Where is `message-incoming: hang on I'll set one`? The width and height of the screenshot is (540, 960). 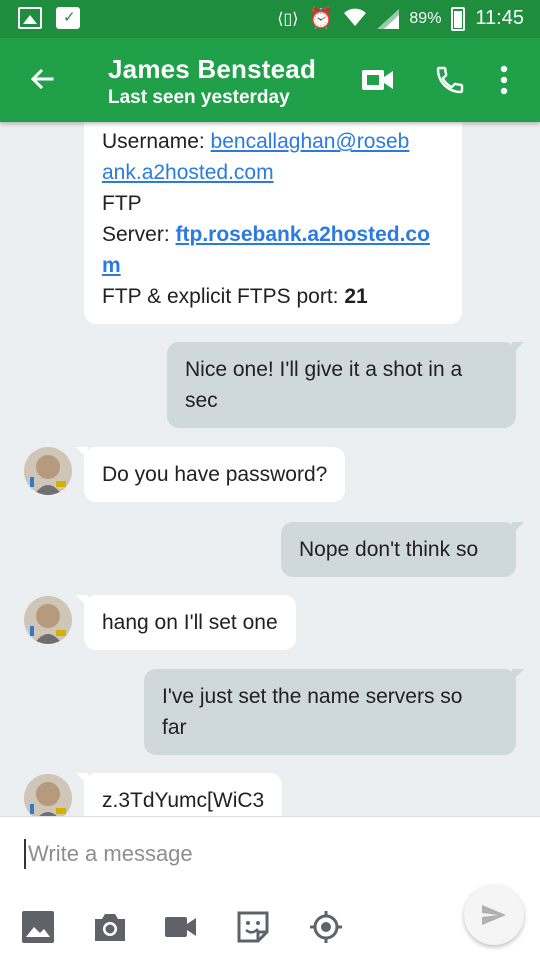 message-incoming: hang on I'll set one is located at coordinates (186, 622).